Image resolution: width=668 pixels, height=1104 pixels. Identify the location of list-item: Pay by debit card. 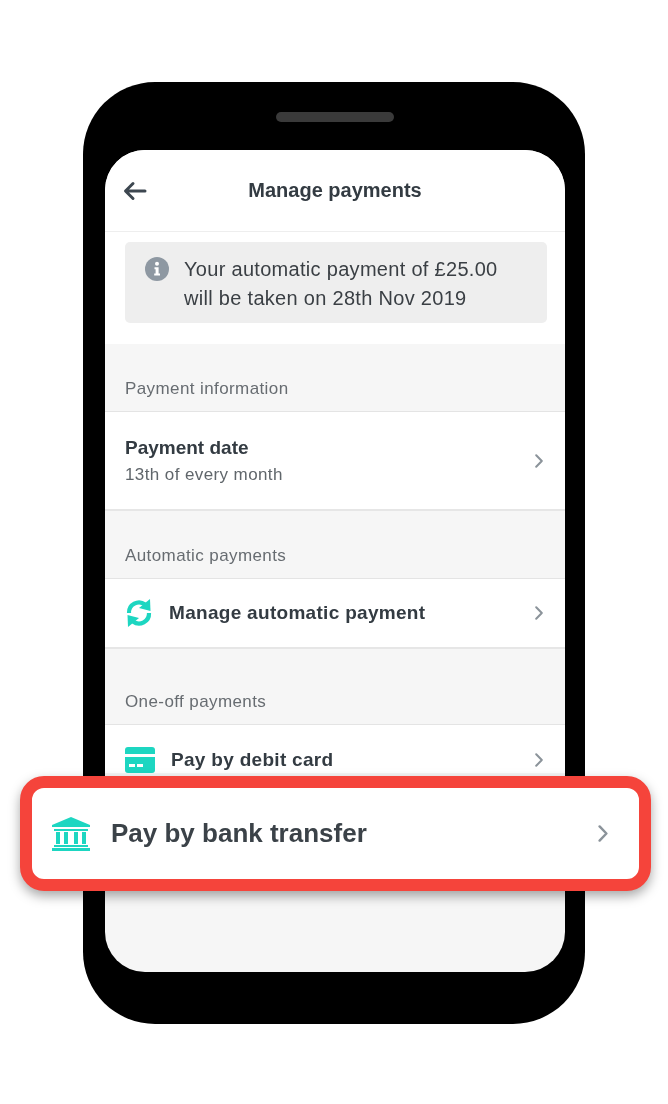
(335, 748).